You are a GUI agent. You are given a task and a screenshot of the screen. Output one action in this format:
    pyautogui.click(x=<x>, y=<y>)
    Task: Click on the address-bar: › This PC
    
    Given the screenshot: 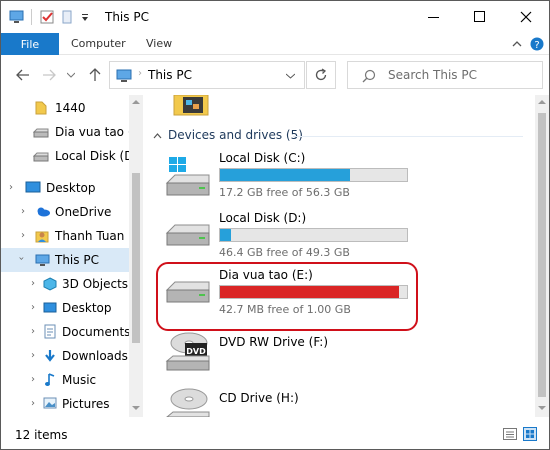 What is the action you would take?
    pyautogui.click(x=207, y=75)
    